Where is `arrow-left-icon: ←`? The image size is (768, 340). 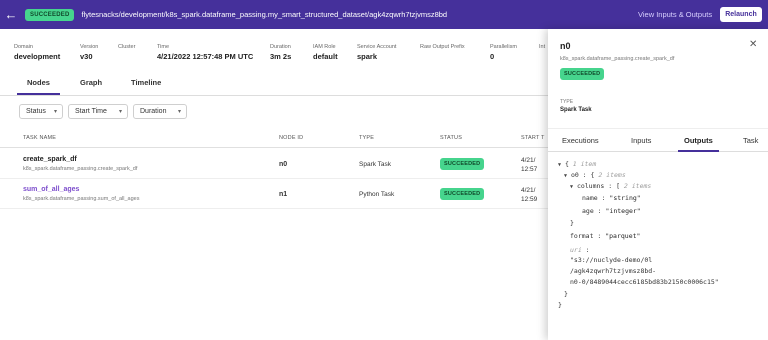 arrow-left-icon: ← is located at coordinates (11, 14).